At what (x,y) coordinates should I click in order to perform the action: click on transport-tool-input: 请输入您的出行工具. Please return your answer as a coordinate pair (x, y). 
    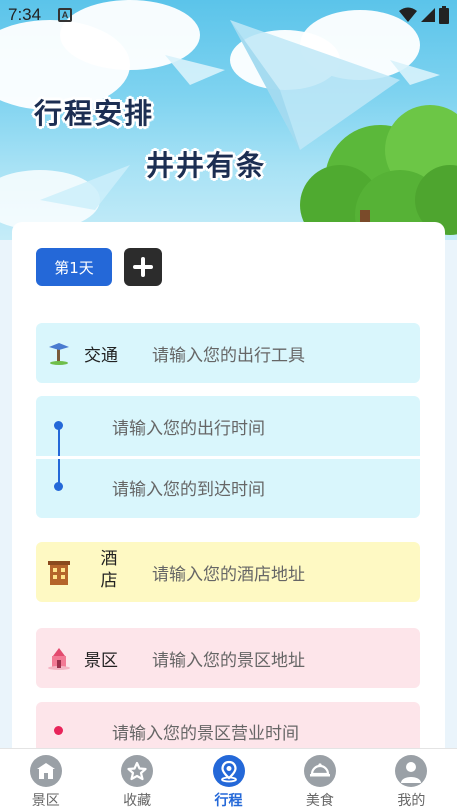
    Looking at the image, I should click on (228, 353).